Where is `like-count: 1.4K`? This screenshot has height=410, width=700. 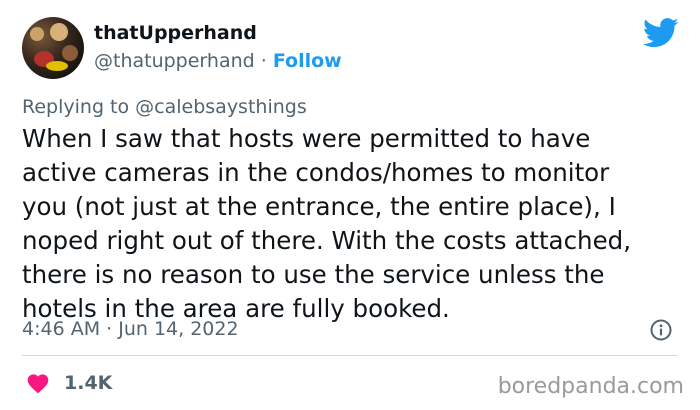
like-count: 1.4K is located at coordinates (88, 383).